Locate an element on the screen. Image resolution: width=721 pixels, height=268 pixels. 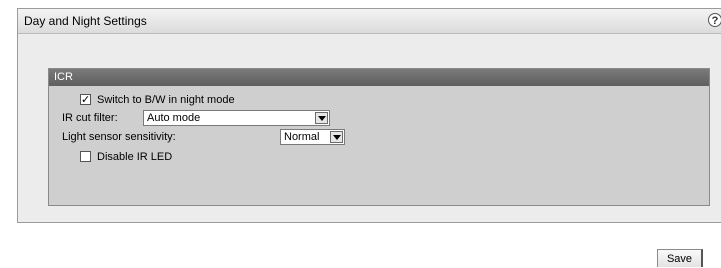
ir-cut-value: Auto mode is located at coordinates (174, 118).